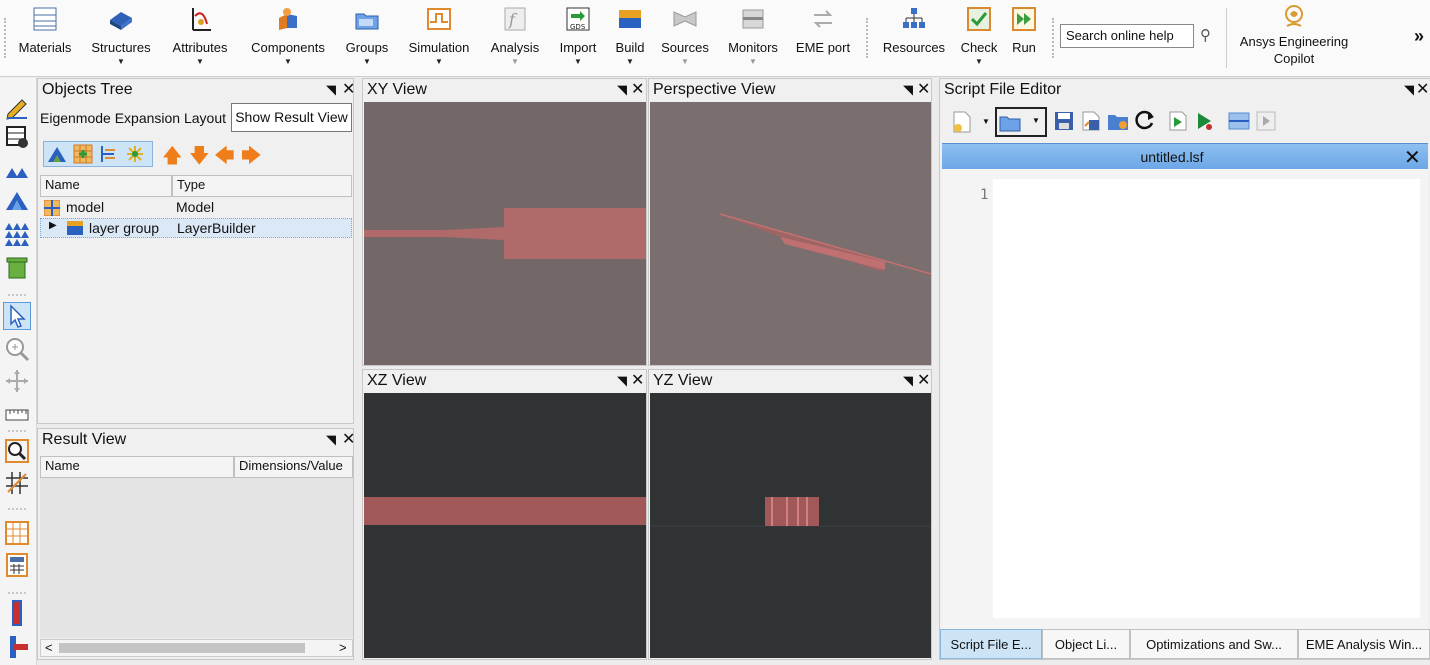  I want to click on run-to-cursor-icon, so click(1205, 121).